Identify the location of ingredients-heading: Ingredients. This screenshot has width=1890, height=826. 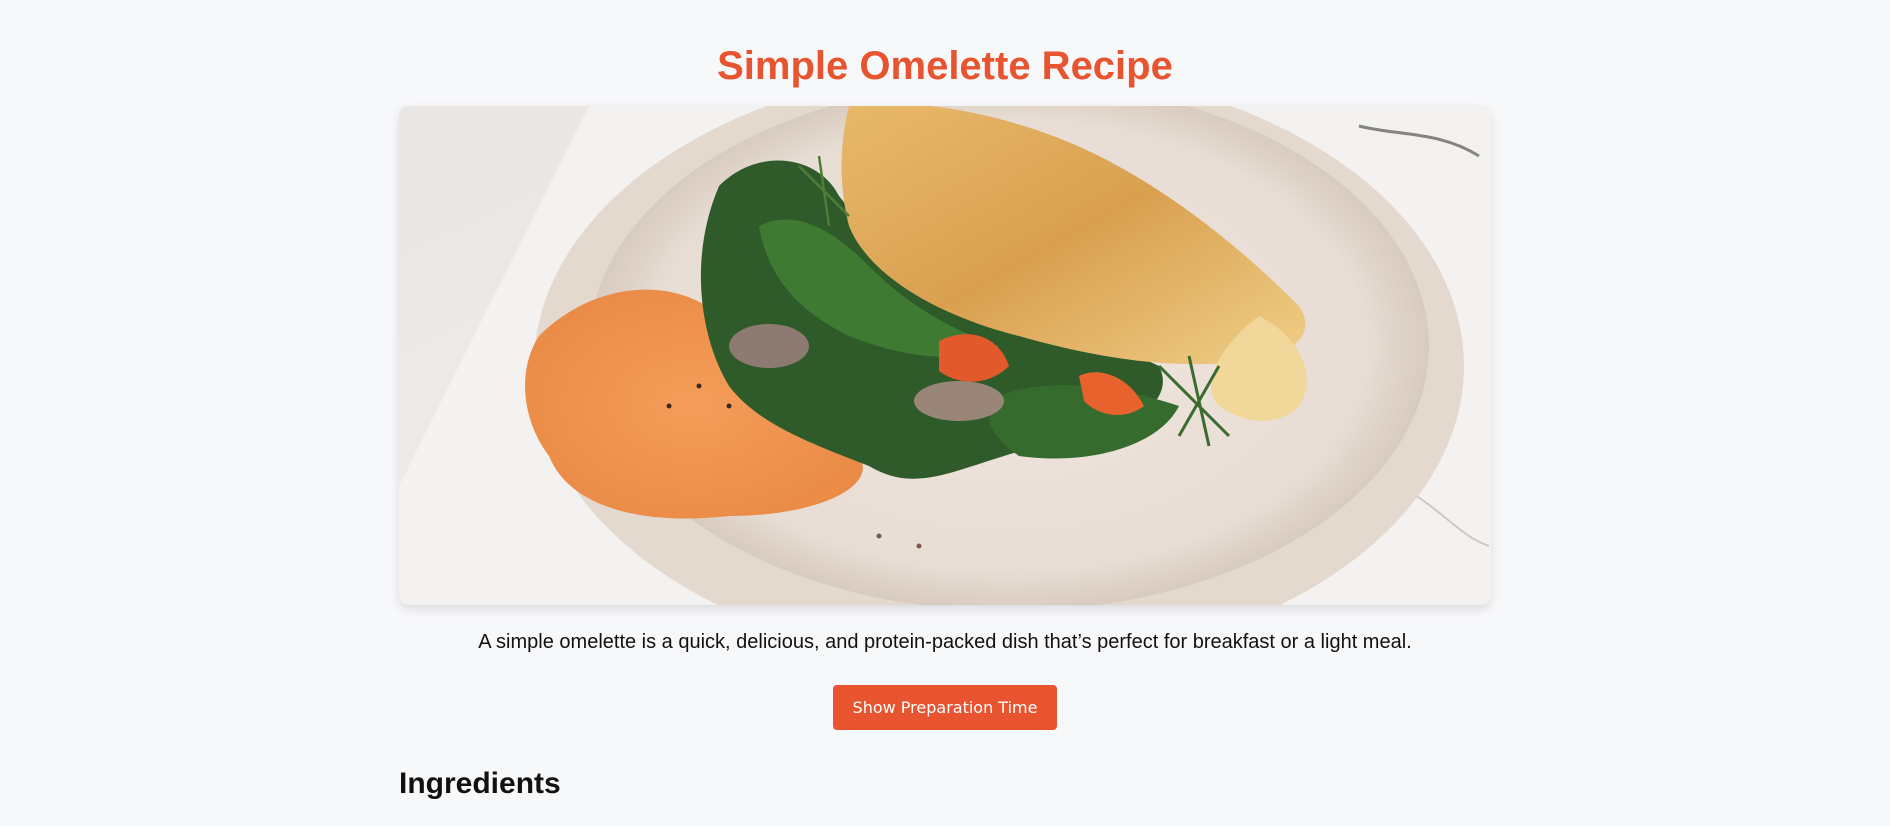
(480, 783).